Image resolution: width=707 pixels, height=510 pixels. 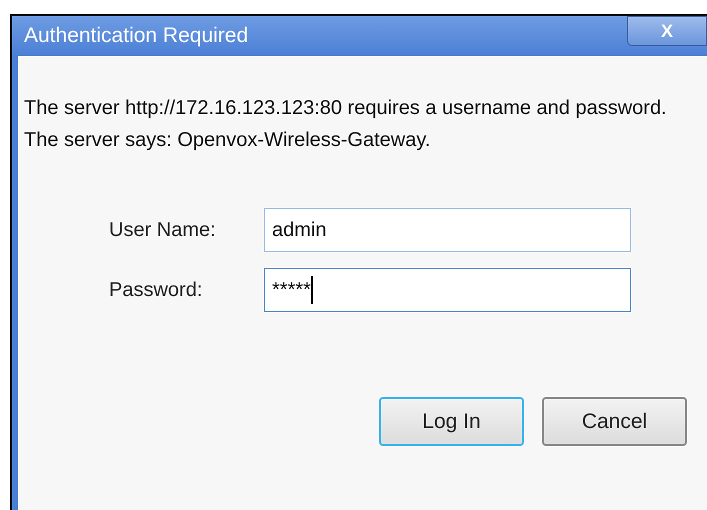 What do you see at coordinates (163, 230) in the screenshot?
I see `field-label: User Name:` at bounding box center [163, 230].